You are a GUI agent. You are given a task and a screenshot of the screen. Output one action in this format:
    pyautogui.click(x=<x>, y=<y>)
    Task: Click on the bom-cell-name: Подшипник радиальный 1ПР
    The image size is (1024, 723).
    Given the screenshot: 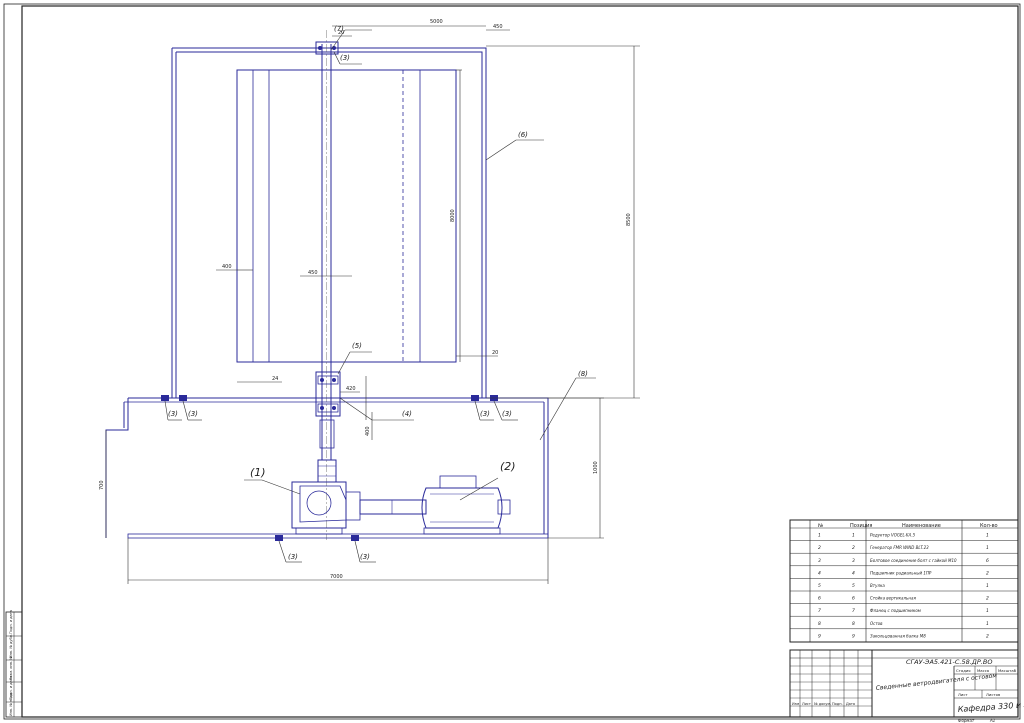 What is the action you would take?
    pyautogui.click(x=901, y=572)
    